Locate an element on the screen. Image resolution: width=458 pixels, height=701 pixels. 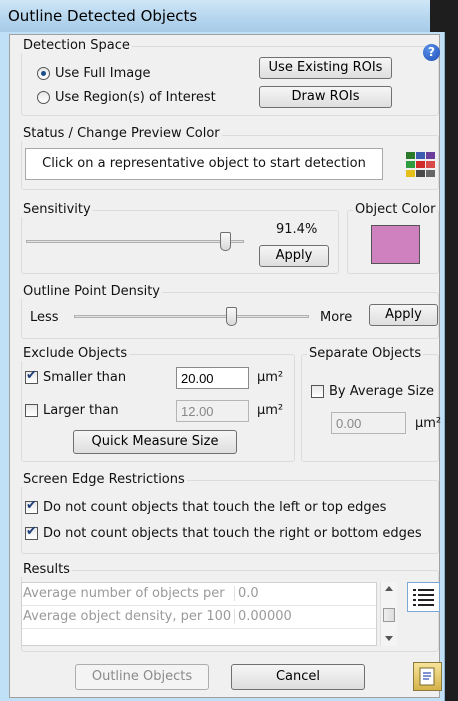
macro-record-icon is located at coordinates (427, 676).